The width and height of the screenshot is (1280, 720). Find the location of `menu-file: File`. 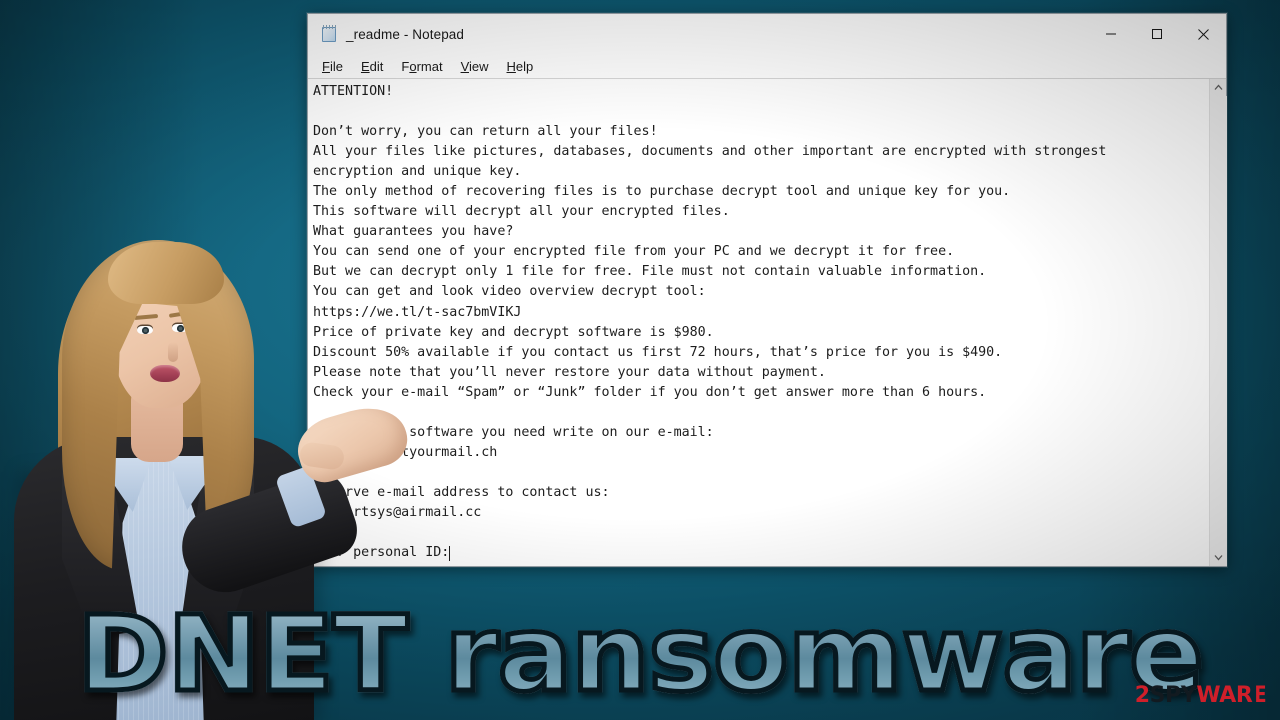

menu-file: File is located at coordinates (337, 66).